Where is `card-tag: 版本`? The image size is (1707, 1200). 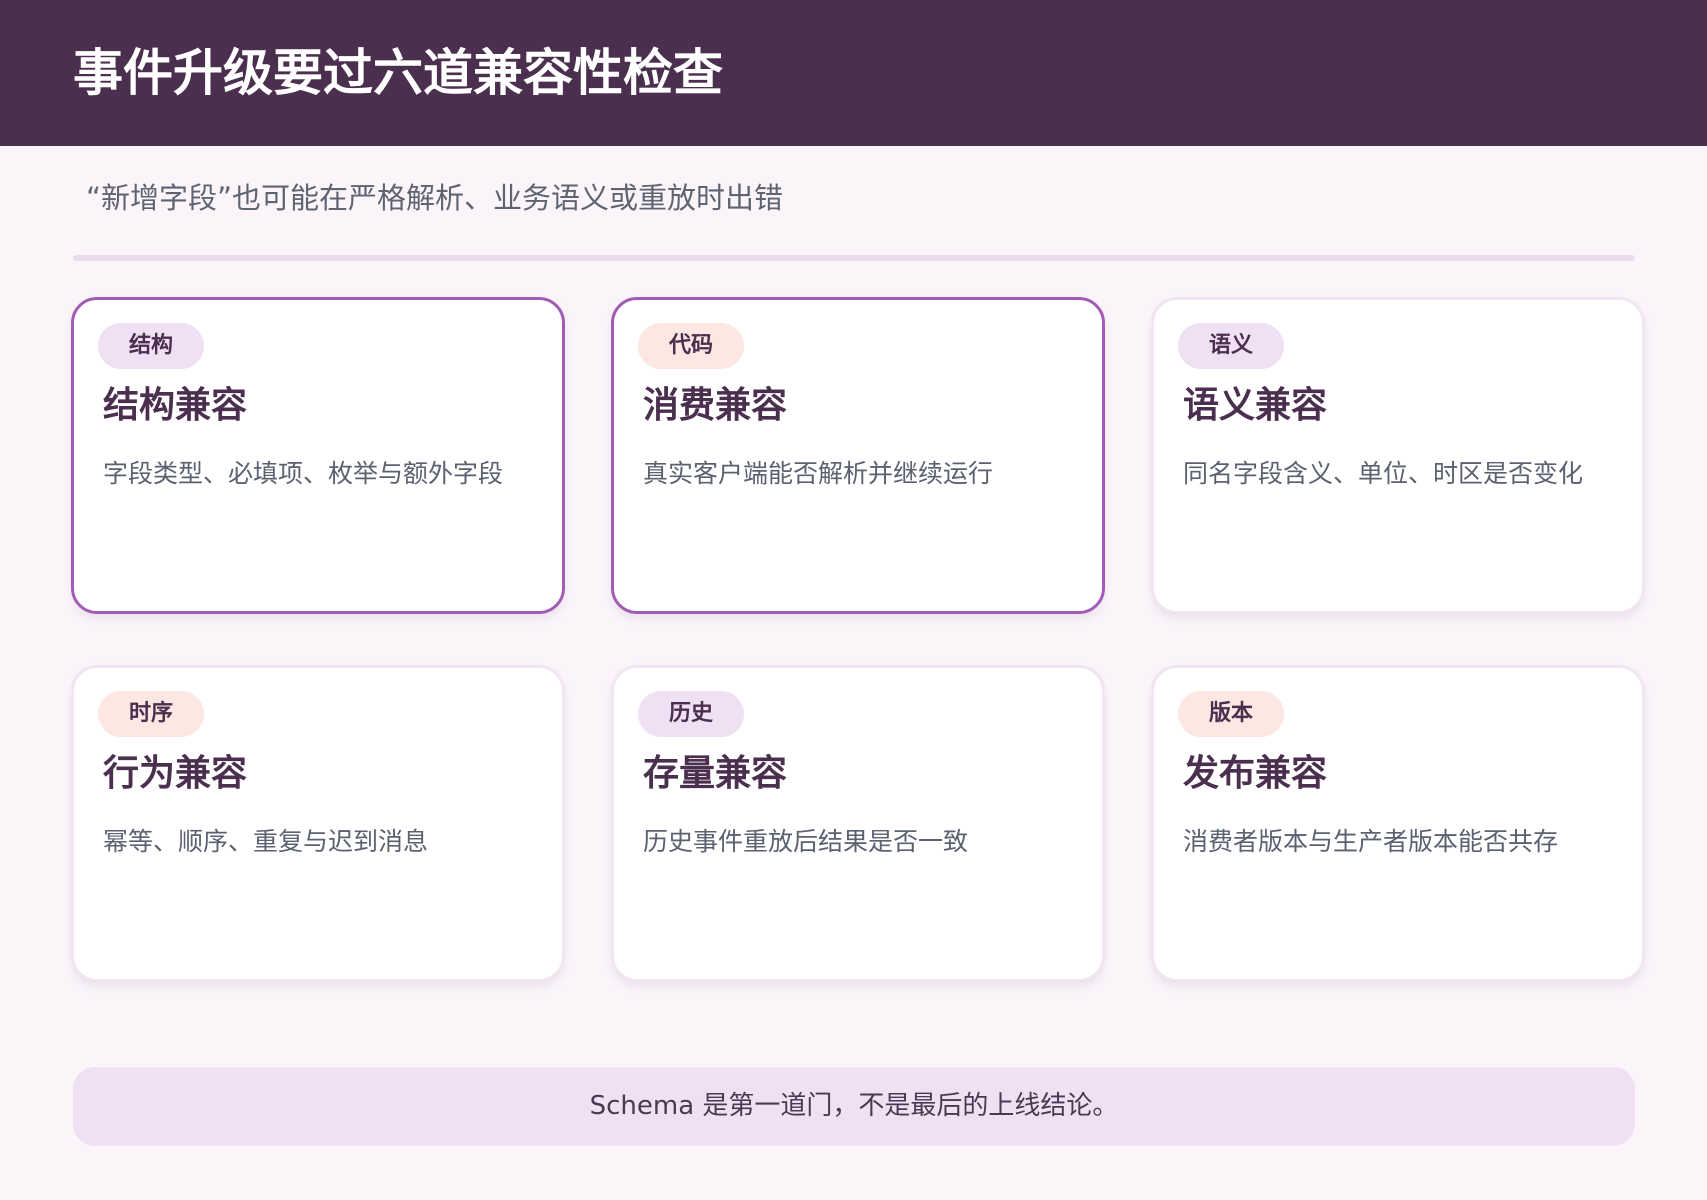
card-tag: 版本 is located at coordinates (1231, 714).